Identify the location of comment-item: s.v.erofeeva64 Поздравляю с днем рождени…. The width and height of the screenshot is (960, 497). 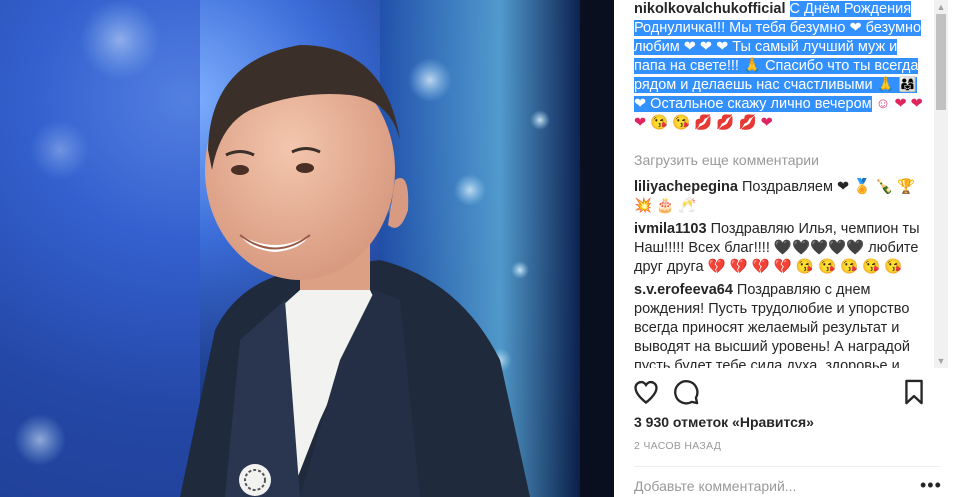
(779, 324).